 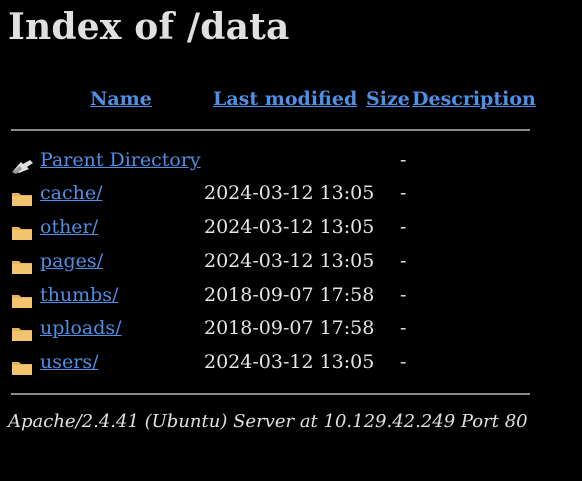 I want to click on top-divider, so click(x=270, y=130).